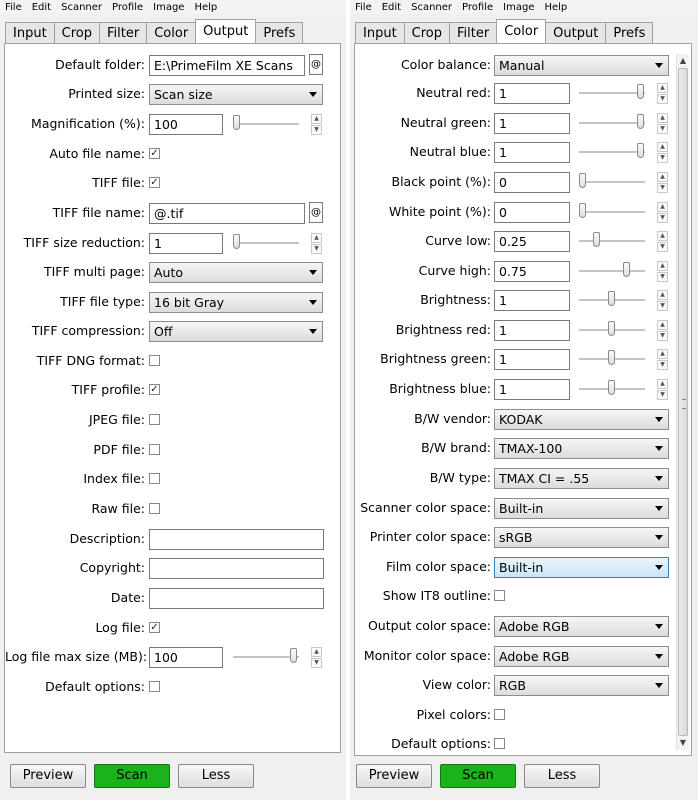  Describe the element at coordinates (499, 595) in the screenshot. I see `show-it8-outline-checkbox` at that location.